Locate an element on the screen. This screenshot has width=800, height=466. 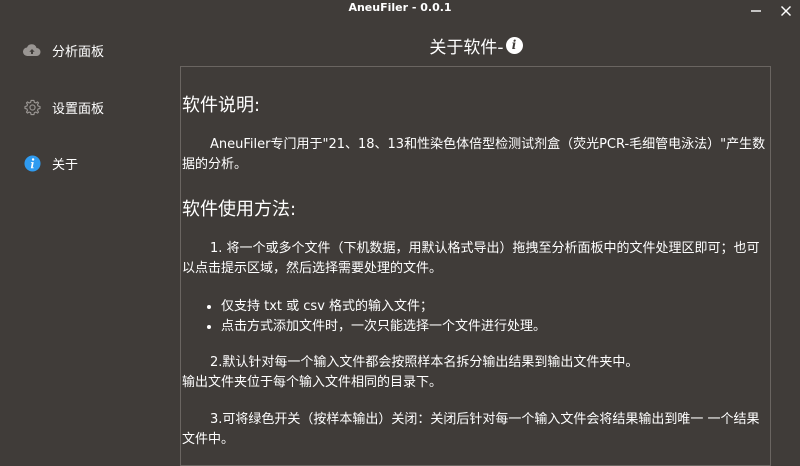
page-title-text: 关于软件- is located at coordinates (466, 47).